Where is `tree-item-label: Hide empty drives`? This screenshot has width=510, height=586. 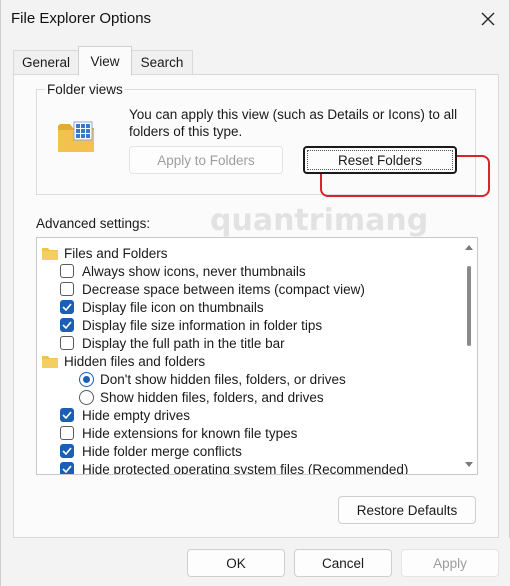
tree-item-label: Hide empty drives is located at coordinates (136, 415).